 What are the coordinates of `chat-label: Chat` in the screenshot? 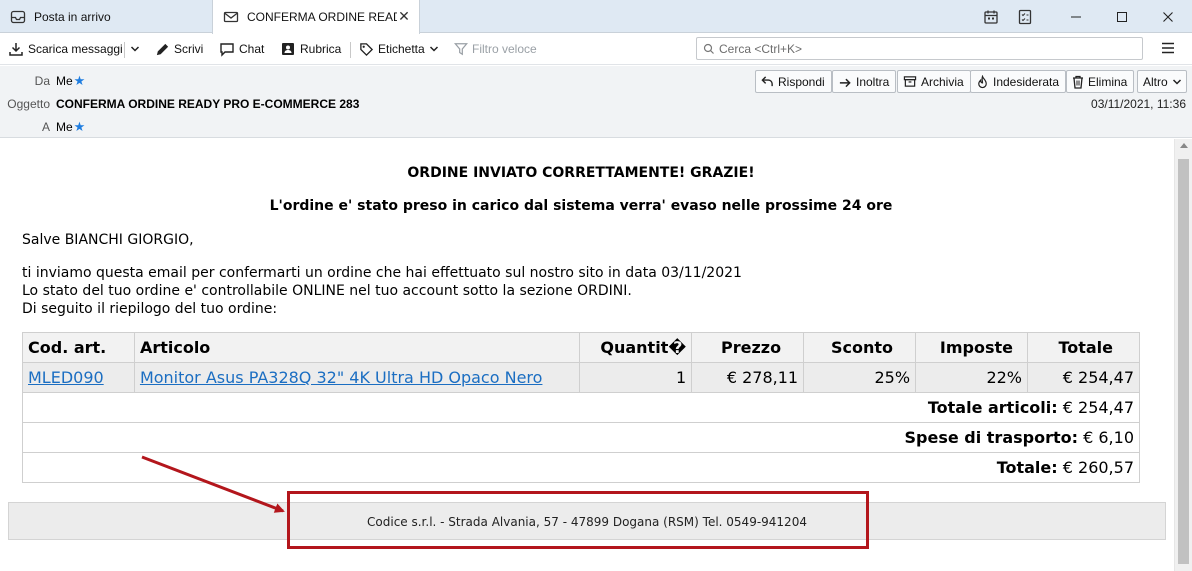 It's located at (252, 49).